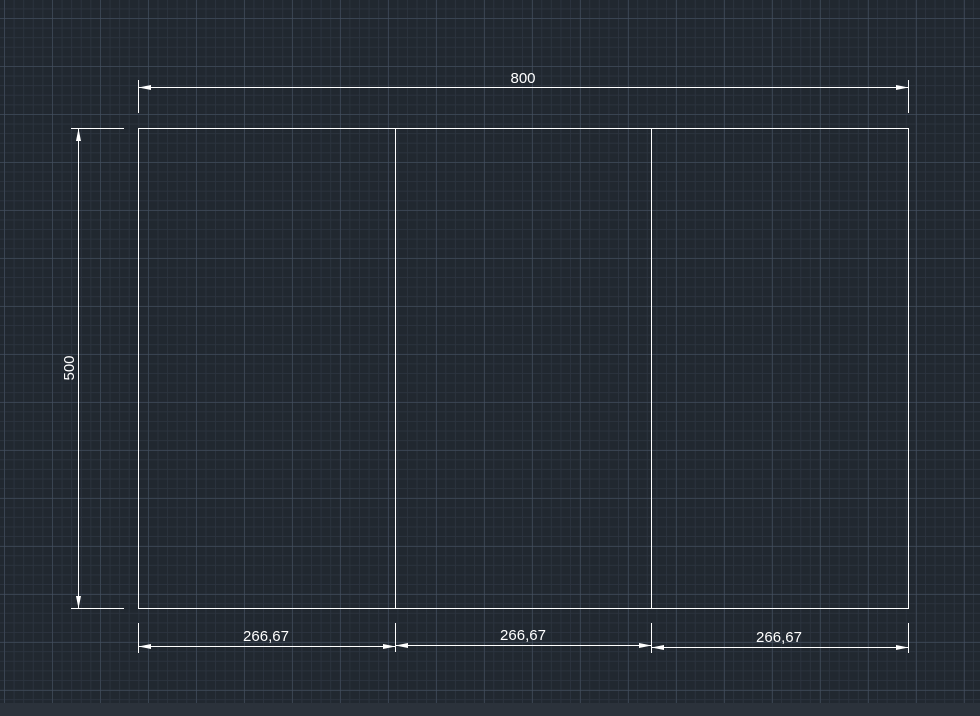 The image size is (980, 716). What do you see at coordinates (266, 636) in the screenshot?
I see `dimension-text-segment-1: 266,67` at bounding box center [266, 636].